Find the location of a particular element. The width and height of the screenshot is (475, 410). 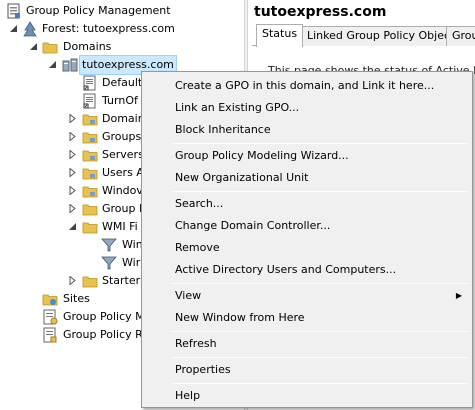

tree-label: Forest: tutoexpress.com is located at coordinates (108, 28).